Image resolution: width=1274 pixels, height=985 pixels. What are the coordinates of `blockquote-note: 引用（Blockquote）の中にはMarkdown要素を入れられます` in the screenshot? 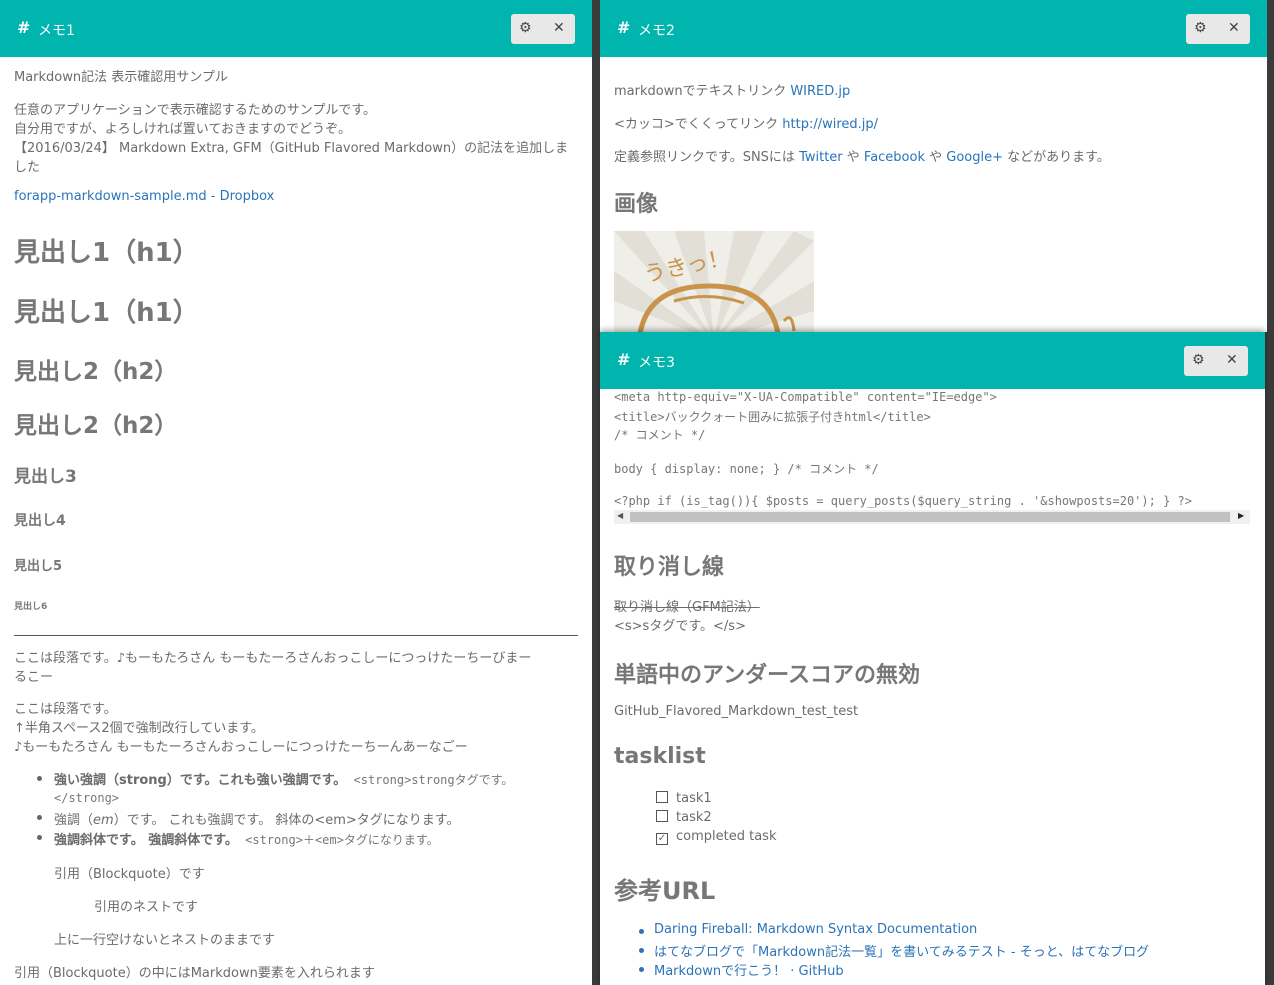 It's located at (194, 973).